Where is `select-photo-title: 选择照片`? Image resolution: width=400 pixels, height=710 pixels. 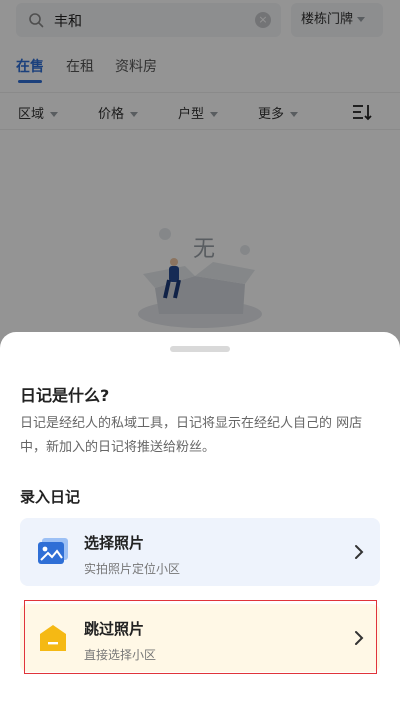 select-photo-title: 选择照片 is located at coordinates (114, 543).